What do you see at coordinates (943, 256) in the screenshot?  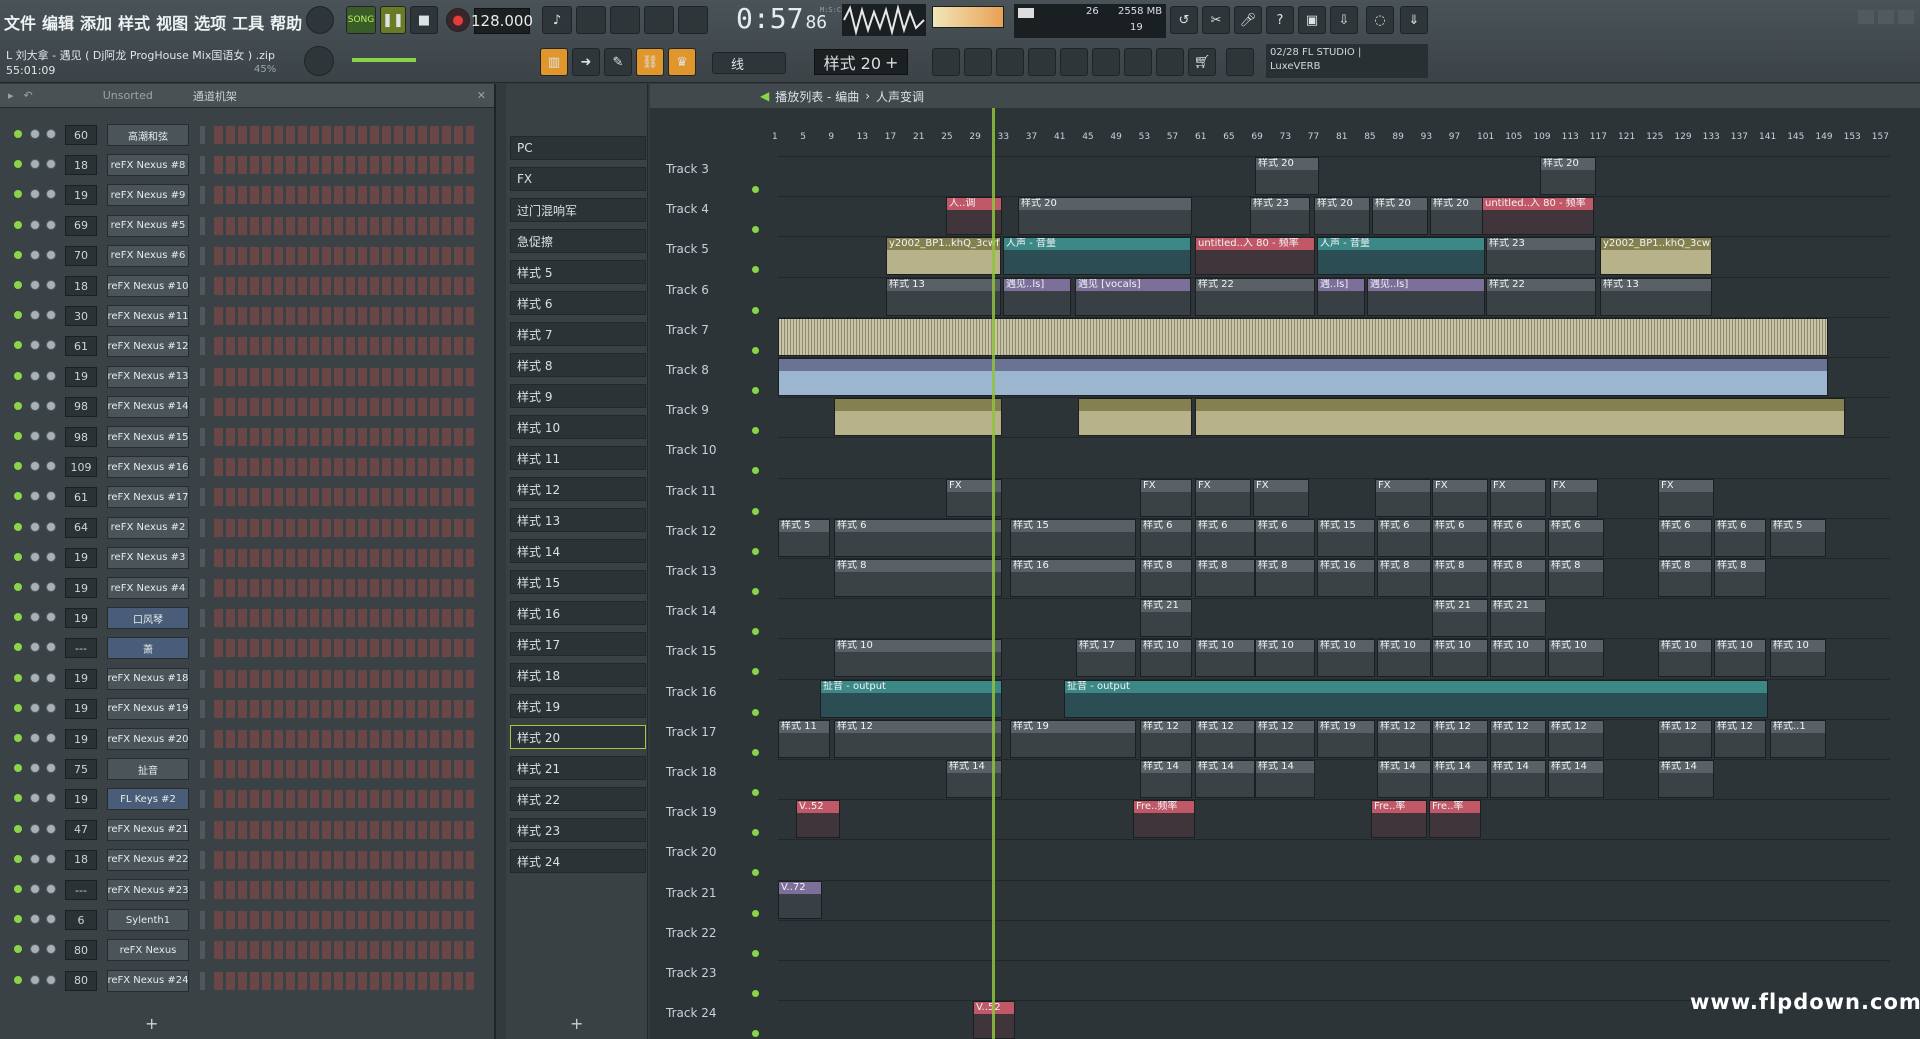 I see `playlist-clip: y2002_BP1..khQ_3cwf` at bounding box center [943, 256].